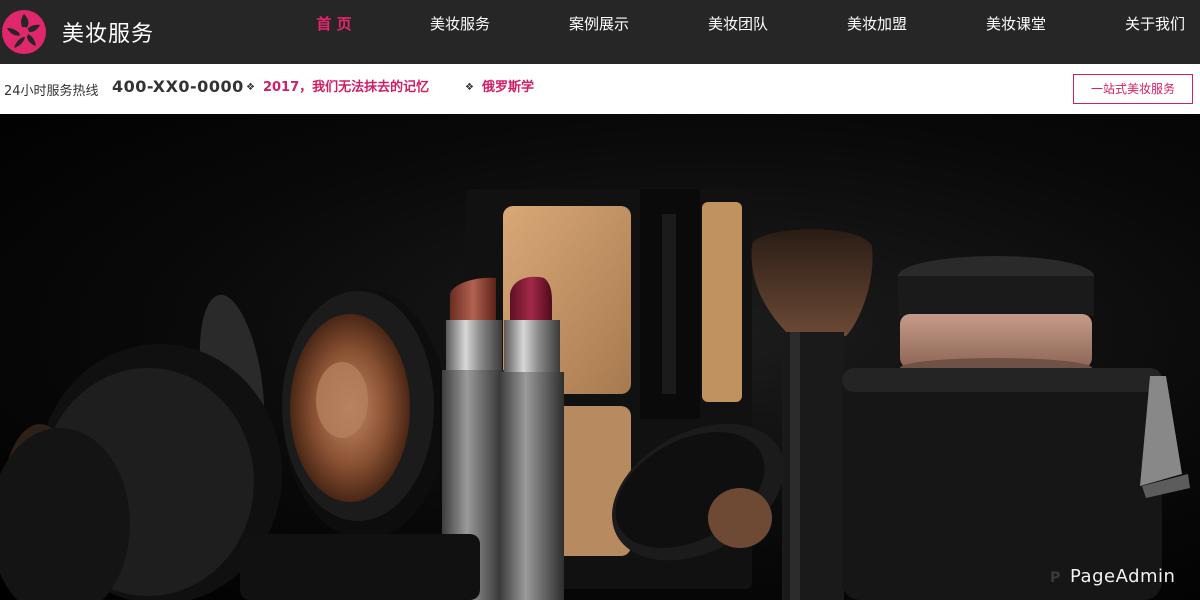 The image size is (1200, 600). Describe the element at coordinates (877, 24) in the screenshot. I see `nav-item-franchise: 美妆加盟` at that location.